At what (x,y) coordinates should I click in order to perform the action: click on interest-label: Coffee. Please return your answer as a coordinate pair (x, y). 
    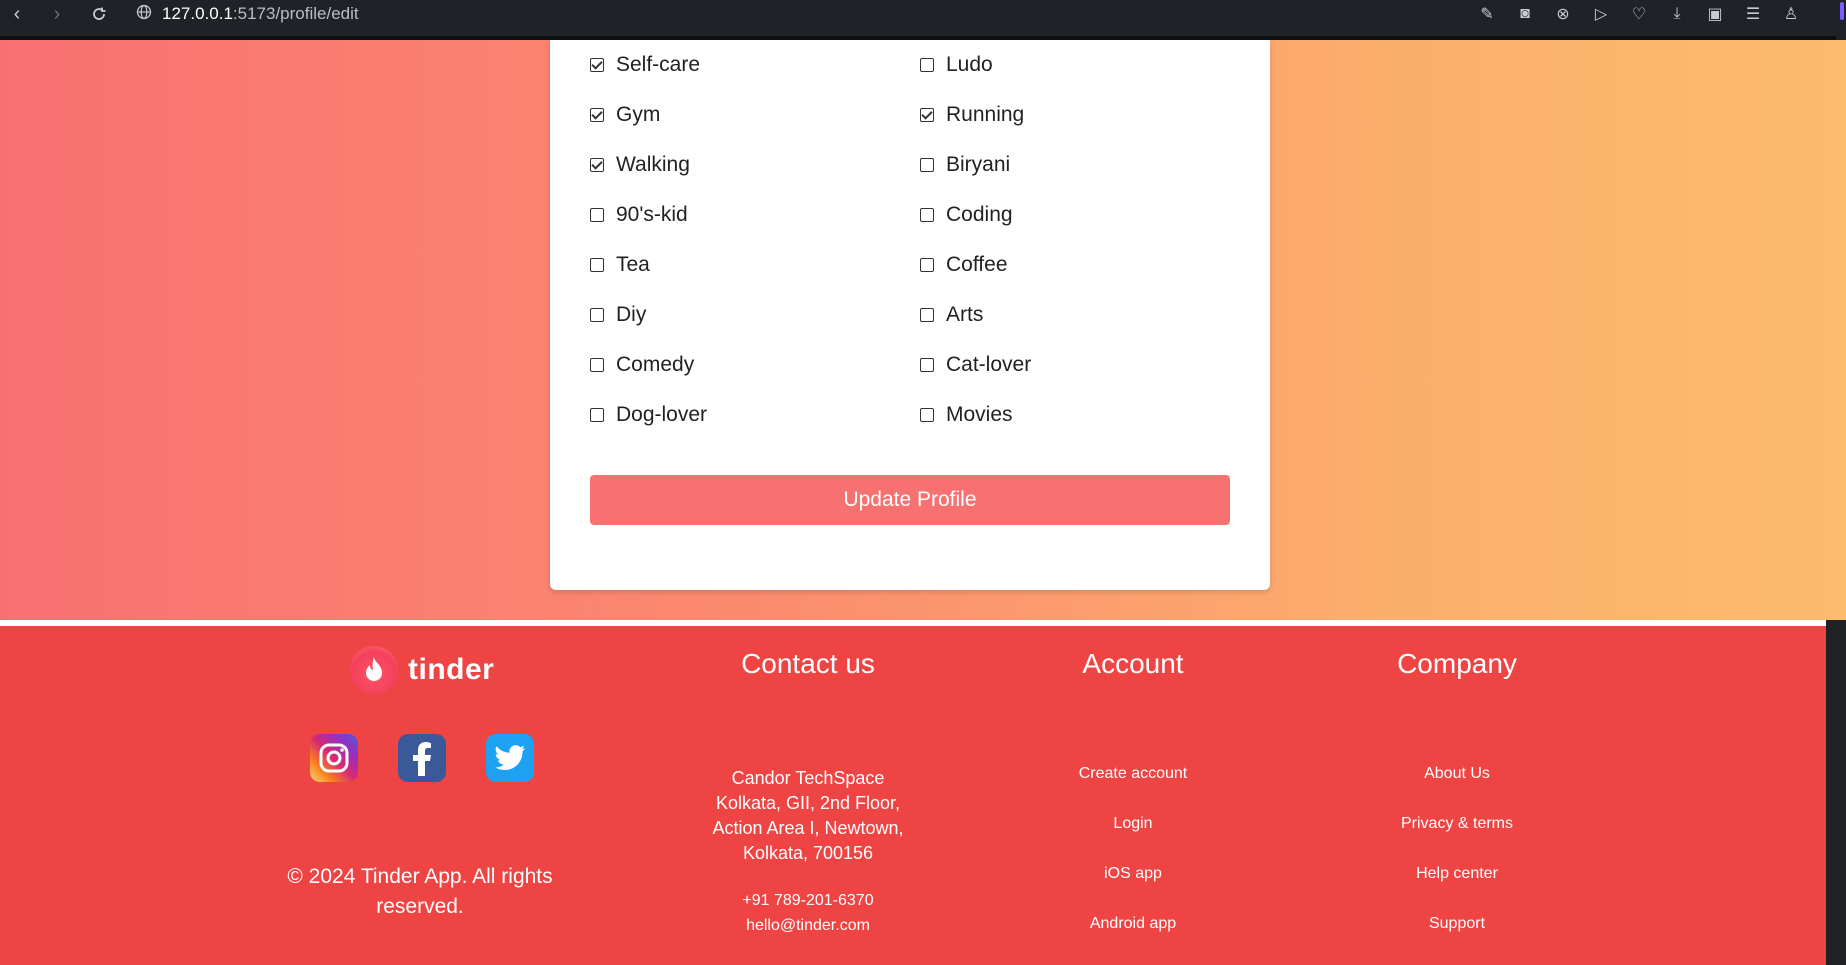
    Looking at the image, I should click on (977, 264).